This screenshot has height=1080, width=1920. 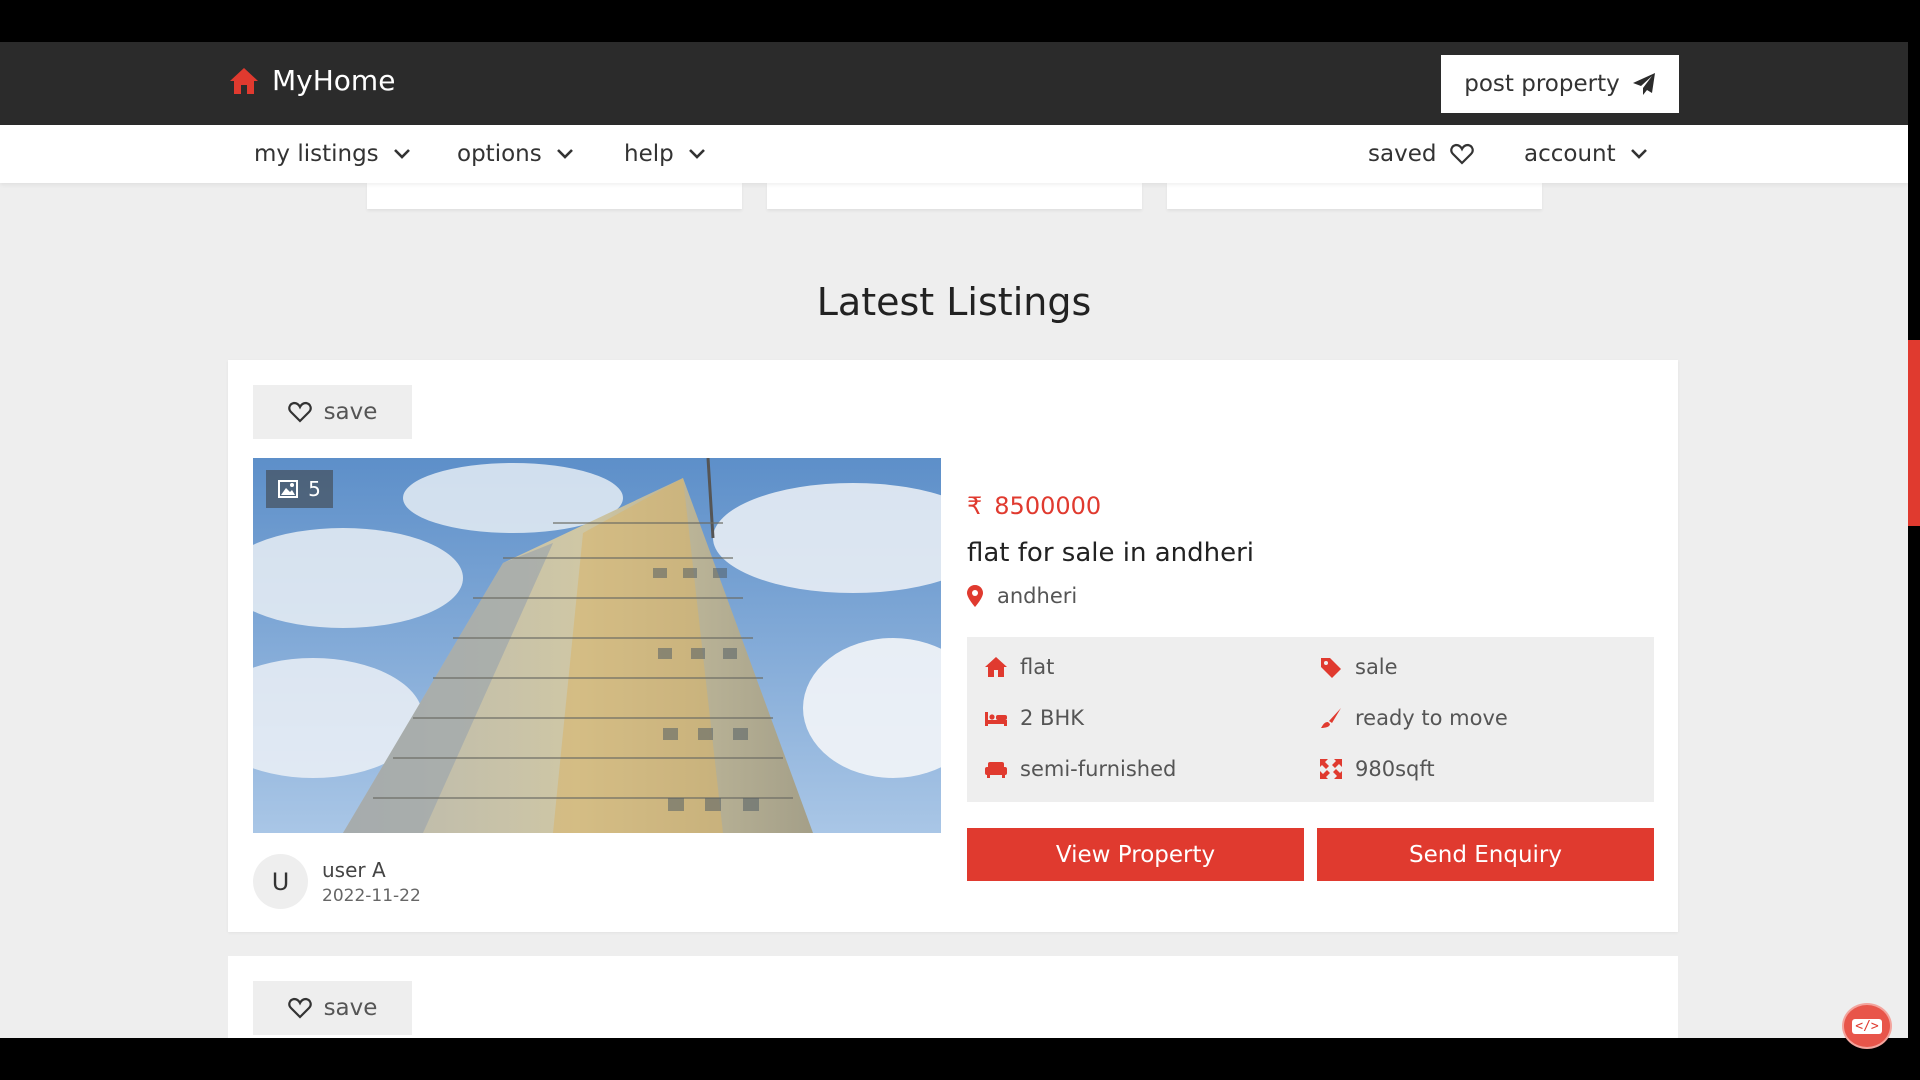 I want to click on menu-account-label: account, so click(x=1570, y=154).